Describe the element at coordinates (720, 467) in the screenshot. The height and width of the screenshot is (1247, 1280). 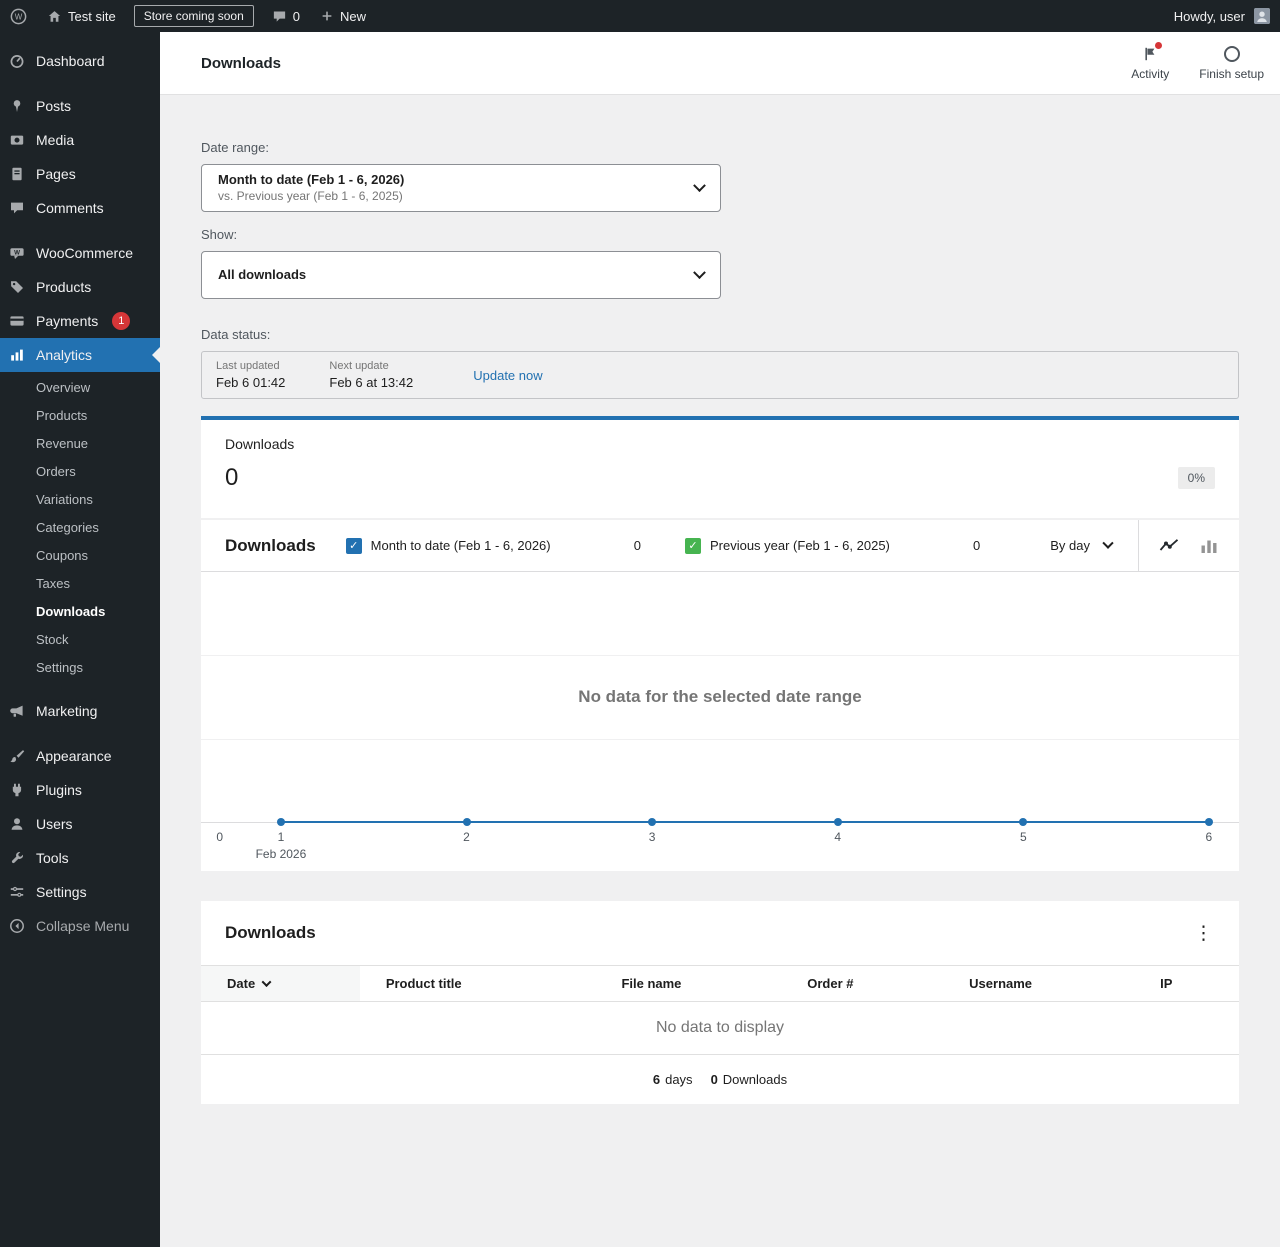
I see `downloads-summary-tile: Downloads 0 0%` at that location.